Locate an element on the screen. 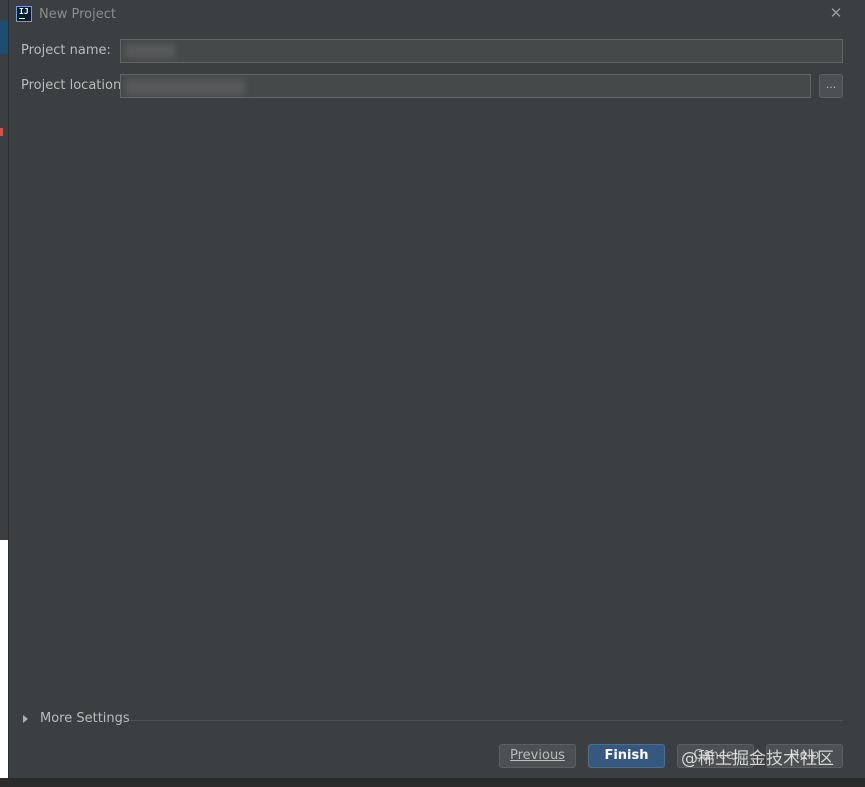 The image size is (865, 787). background-window-header is located at coordinates (4, 37).